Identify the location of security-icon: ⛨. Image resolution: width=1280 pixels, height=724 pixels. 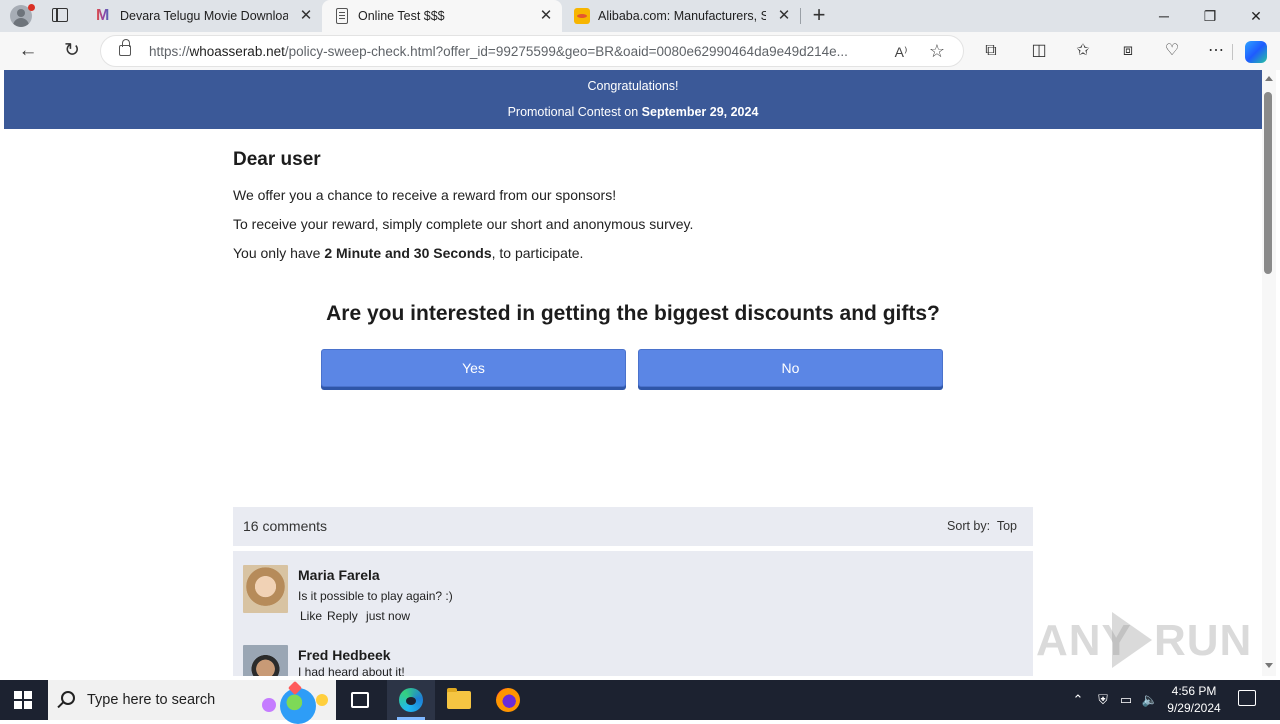
(1103, 700).